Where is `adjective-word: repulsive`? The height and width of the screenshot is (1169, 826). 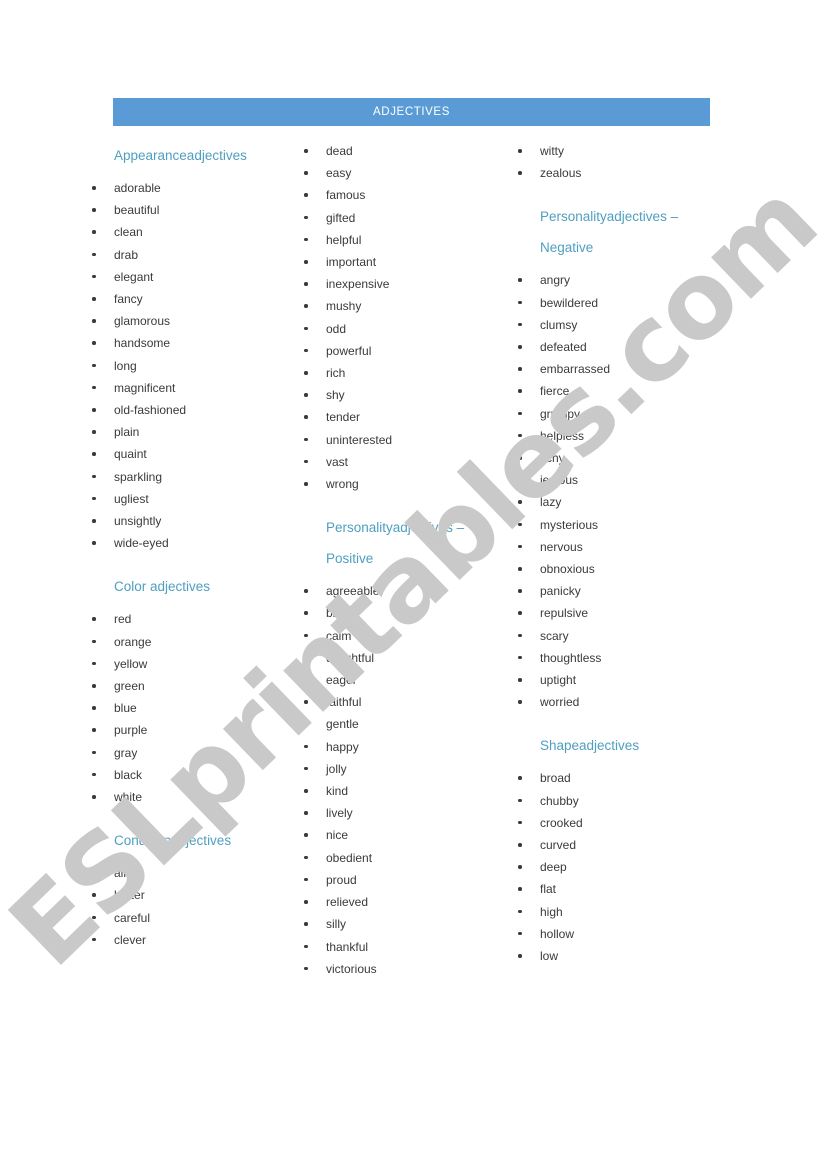 adjective-word: repulsive is located at coordinates (564, 613).